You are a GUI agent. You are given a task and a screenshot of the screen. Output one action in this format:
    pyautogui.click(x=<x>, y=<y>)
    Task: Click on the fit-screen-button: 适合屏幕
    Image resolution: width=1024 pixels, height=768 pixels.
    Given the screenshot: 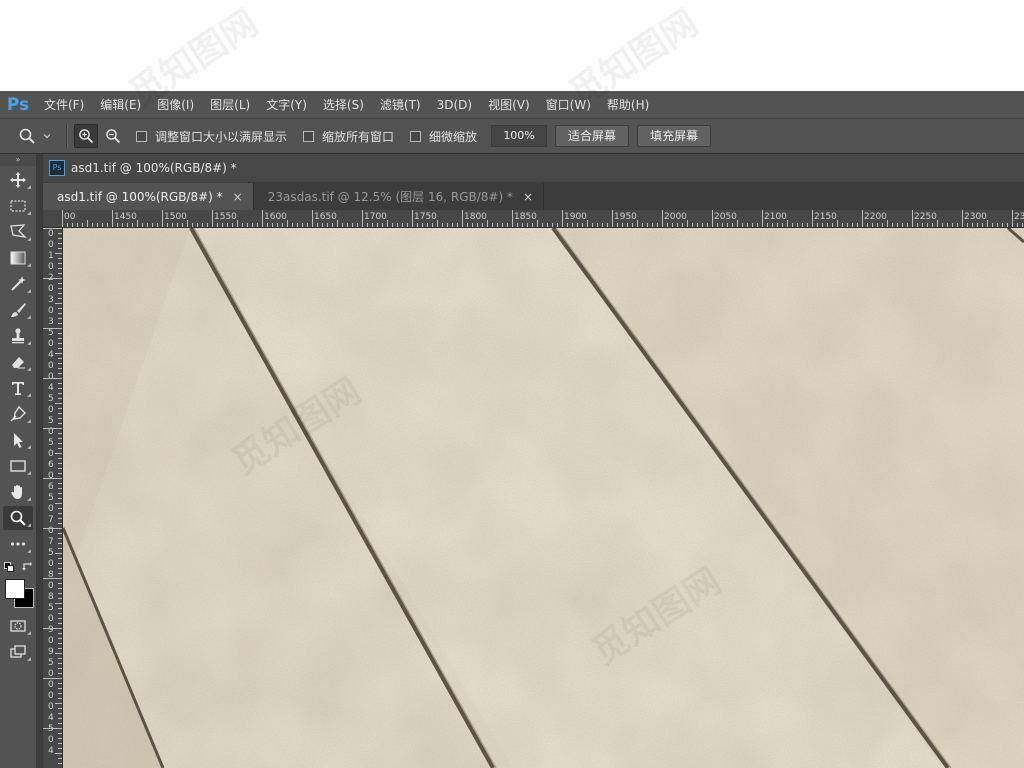 What is the action you would take?
    pyautogui.click(x=592, y=136)
    